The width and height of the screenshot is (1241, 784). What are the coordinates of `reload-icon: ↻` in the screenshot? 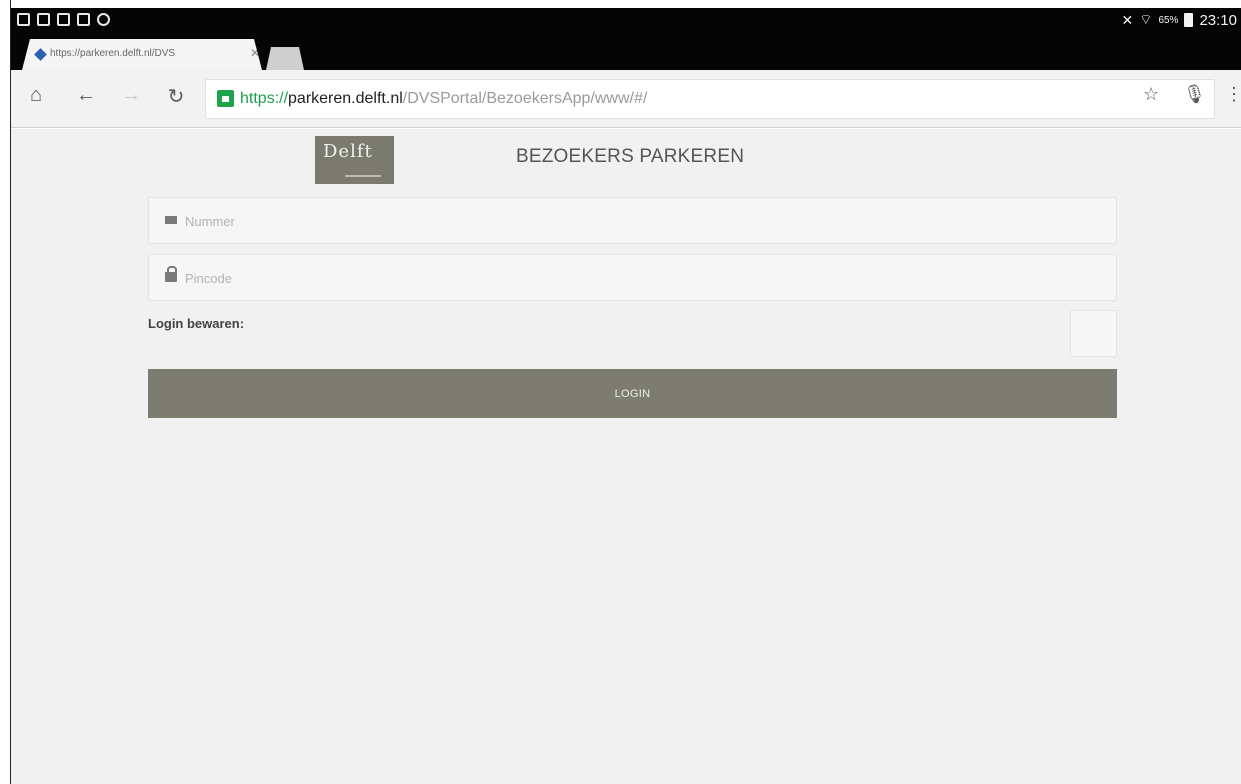 It's located at (176, 96).